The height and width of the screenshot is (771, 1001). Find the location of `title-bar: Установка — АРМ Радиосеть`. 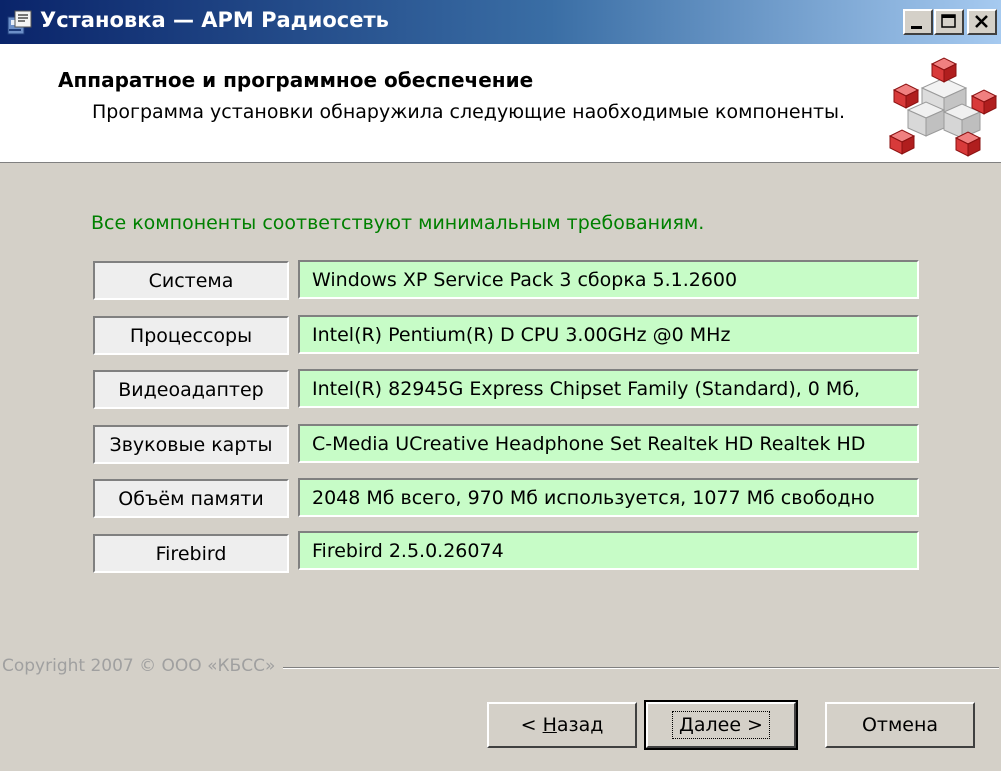

title-bar: Установка — АРМ Радиосеть is located at coordinates (500, 22).